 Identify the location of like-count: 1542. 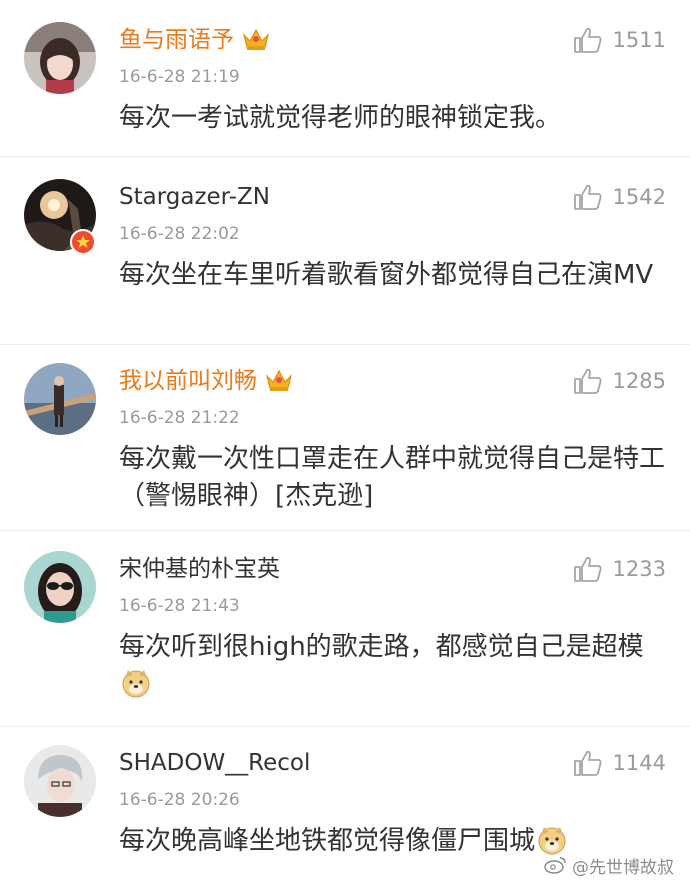
(639, 197).